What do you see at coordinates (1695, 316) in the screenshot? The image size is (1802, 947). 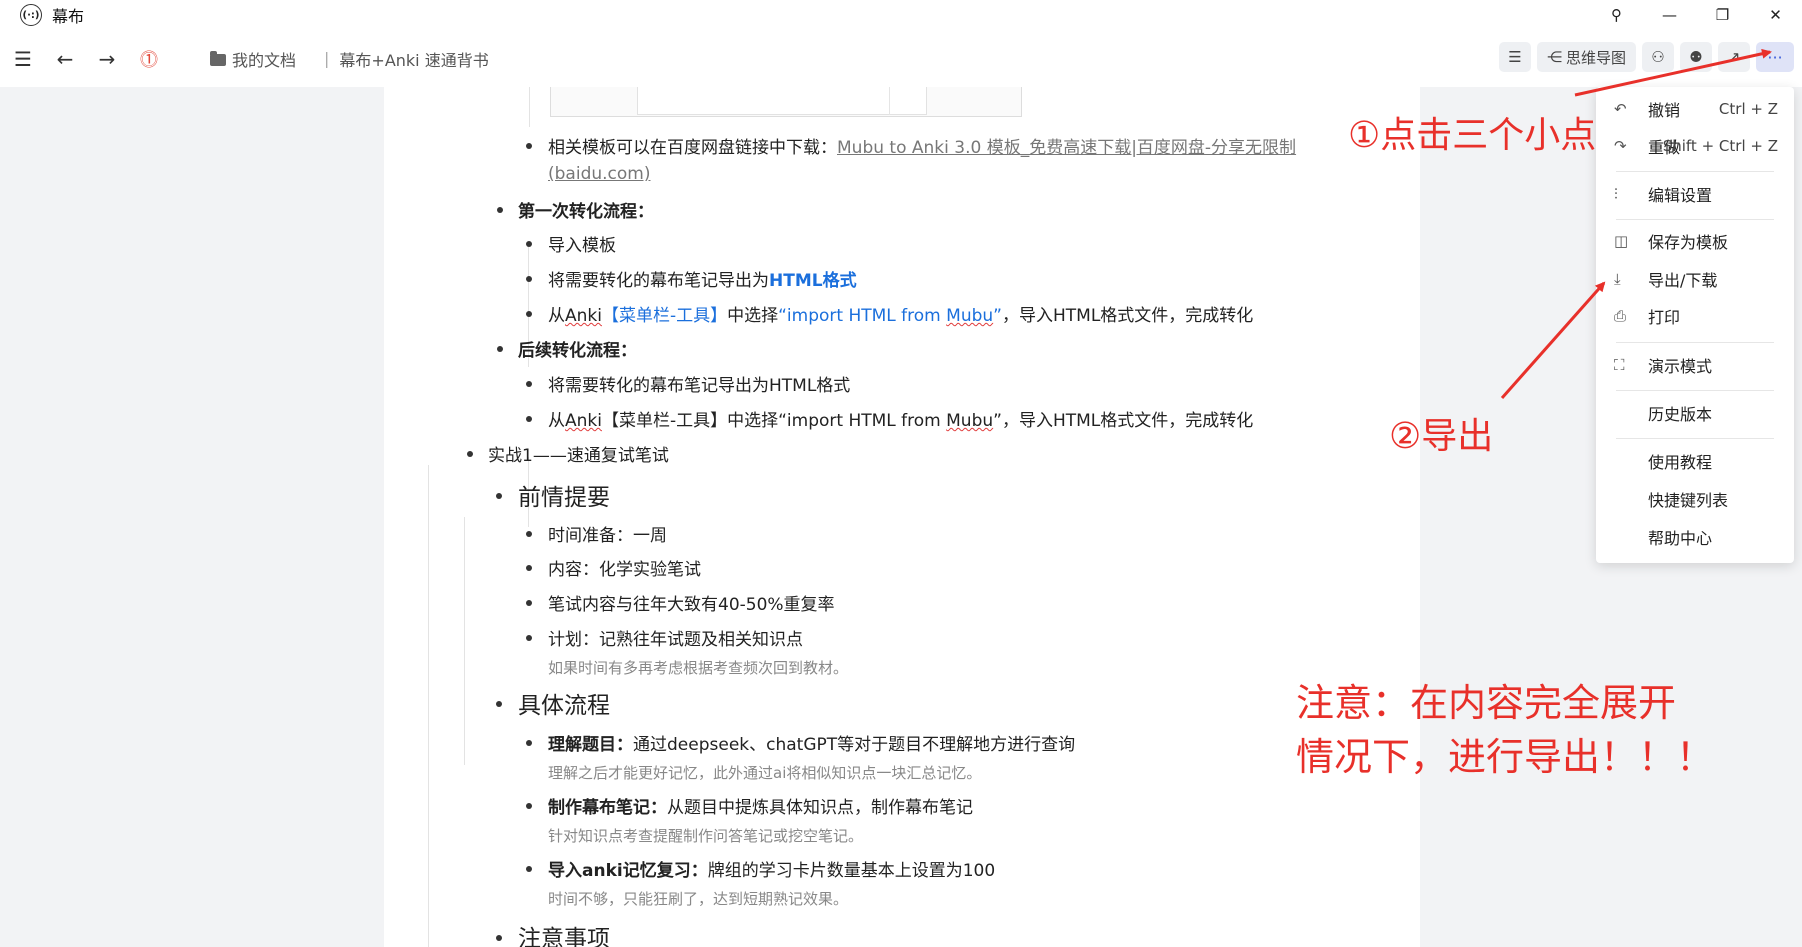 I see `menu-item-print: ⎙ 打印` at bounding box center [1695, 316].